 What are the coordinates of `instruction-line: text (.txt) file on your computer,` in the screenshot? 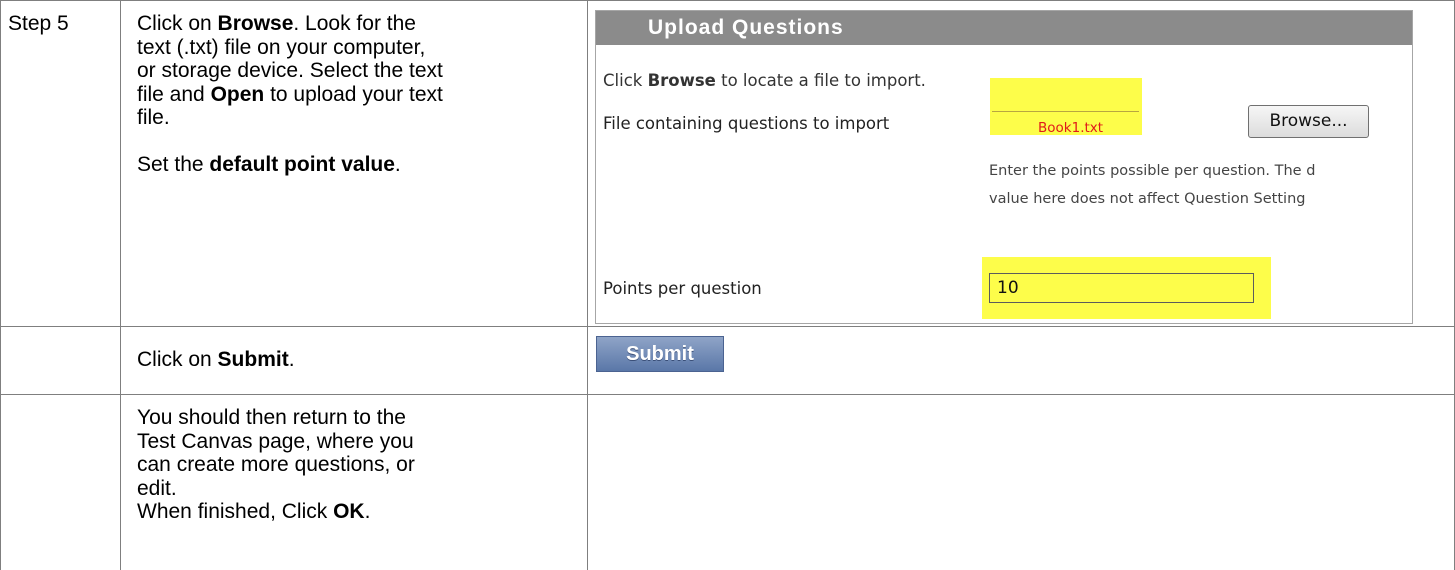 It's located at (290, 48).